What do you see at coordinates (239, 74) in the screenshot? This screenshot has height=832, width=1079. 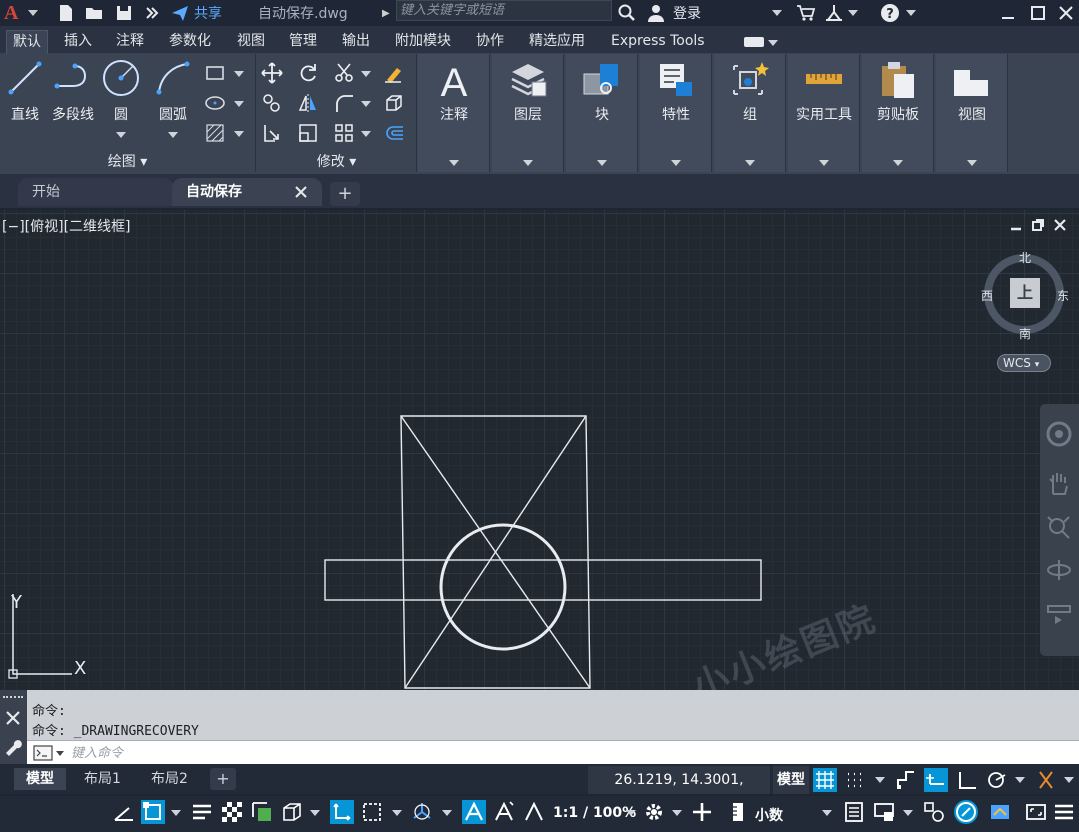 I see `rectangle-dropdown-icon` at bounding box center [239, 74].